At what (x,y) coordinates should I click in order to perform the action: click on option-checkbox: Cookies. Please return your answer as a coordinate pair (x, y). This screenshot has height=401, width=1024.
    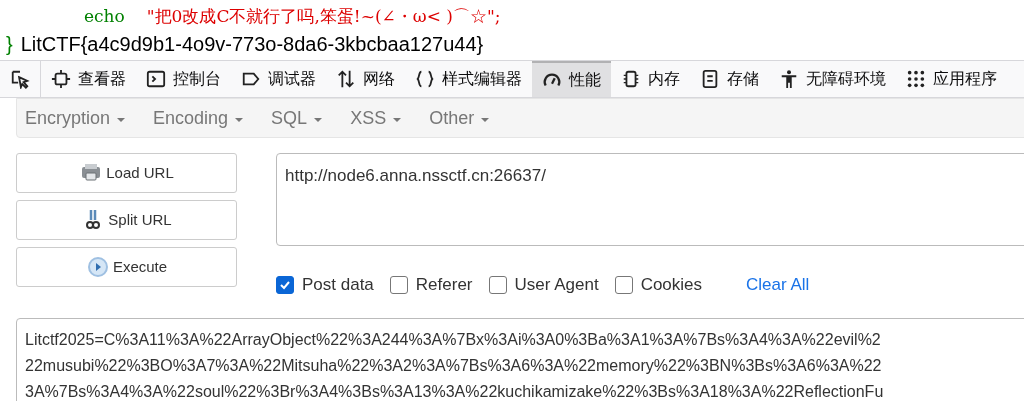
    Looking at the image, I should click on (658, 285).